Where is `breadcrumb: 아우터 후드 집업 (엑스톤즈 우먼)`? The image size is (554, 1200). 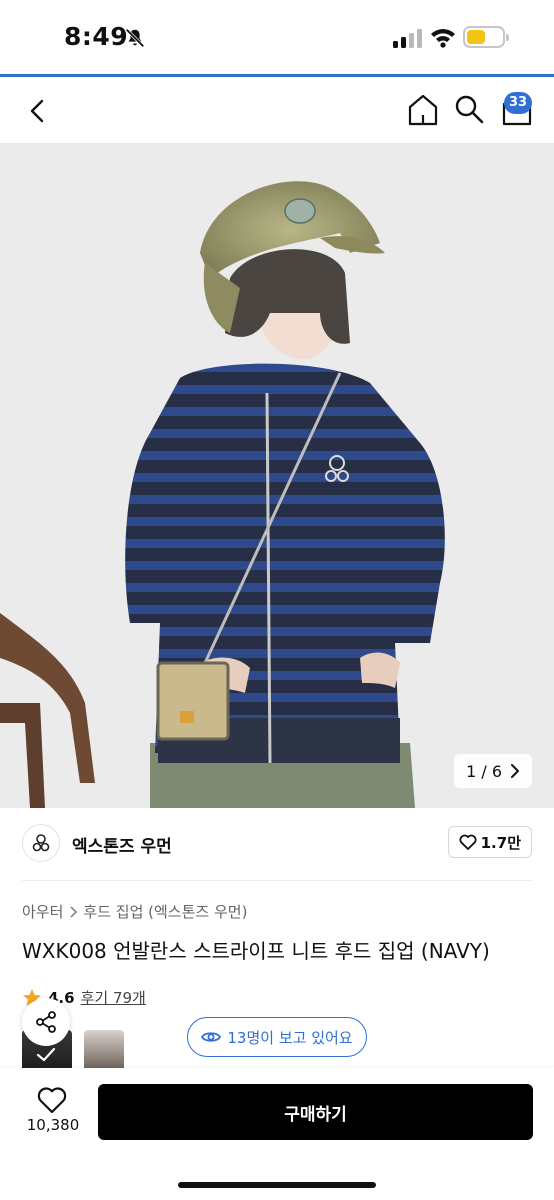 breadcrumb: 아우터 후드 집업 (엑스톤즈 우먼) is located at coordinates (134, 911).